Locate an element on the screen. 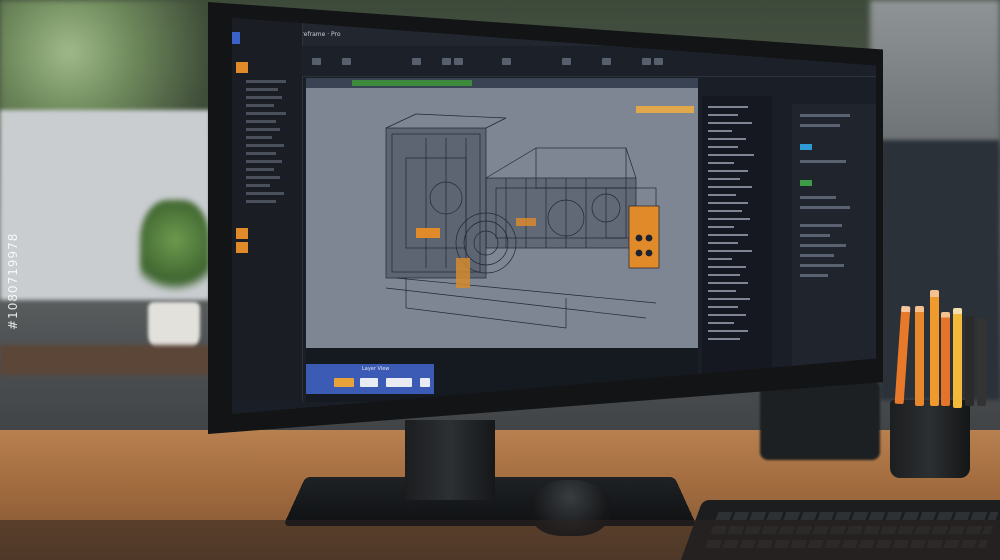 The height and width of the screenshot is (560, 1000). desk-shadow is located at coordinates (500, 540).